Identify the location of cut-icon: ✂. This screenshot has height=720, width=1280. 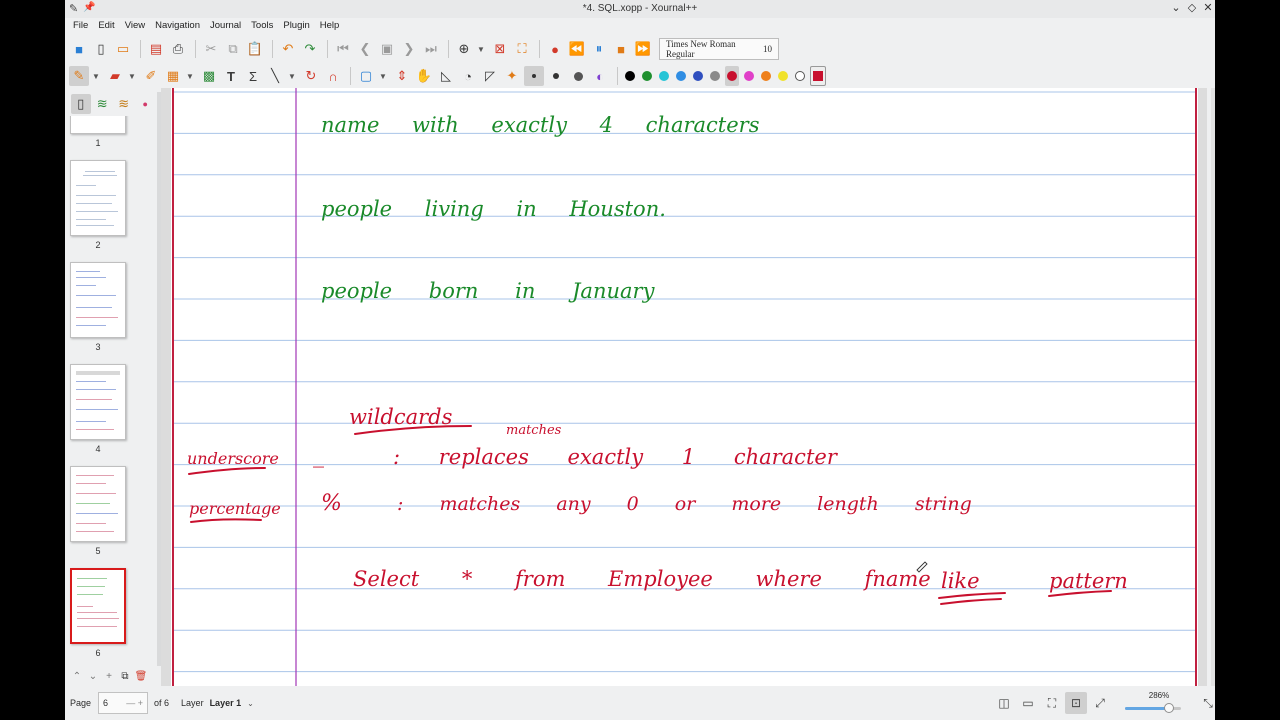
(211, 49).